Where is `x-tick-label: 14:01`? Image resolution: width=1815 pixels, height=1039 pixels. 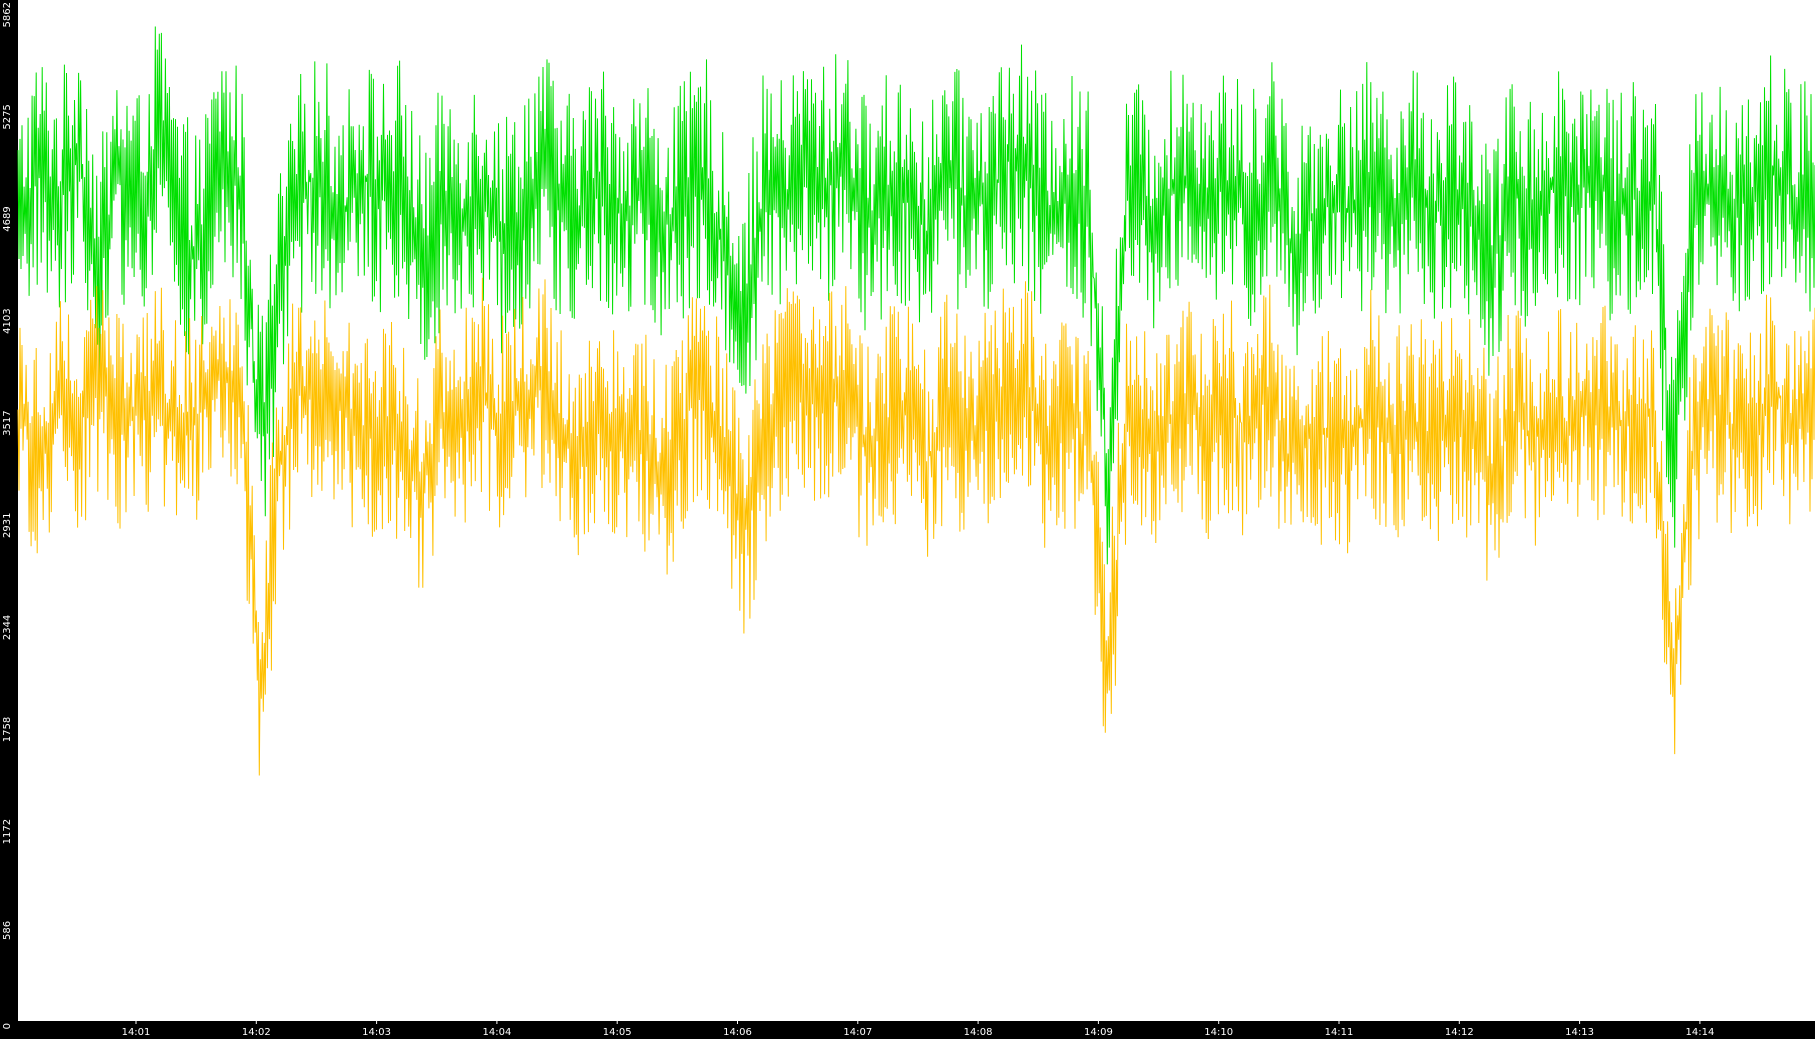
x-tick-label: 14:01 is located at coordinates (136, 1032).